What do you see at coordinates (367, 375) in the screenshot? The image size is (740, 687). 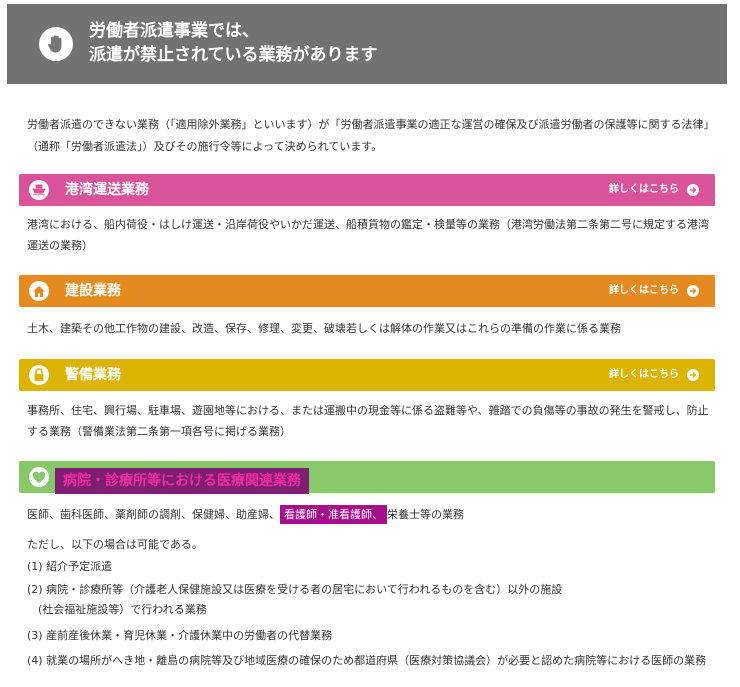 I see `section-bar-security: 警備業務 詳しくはこちら` at bounding box center [367, 375].